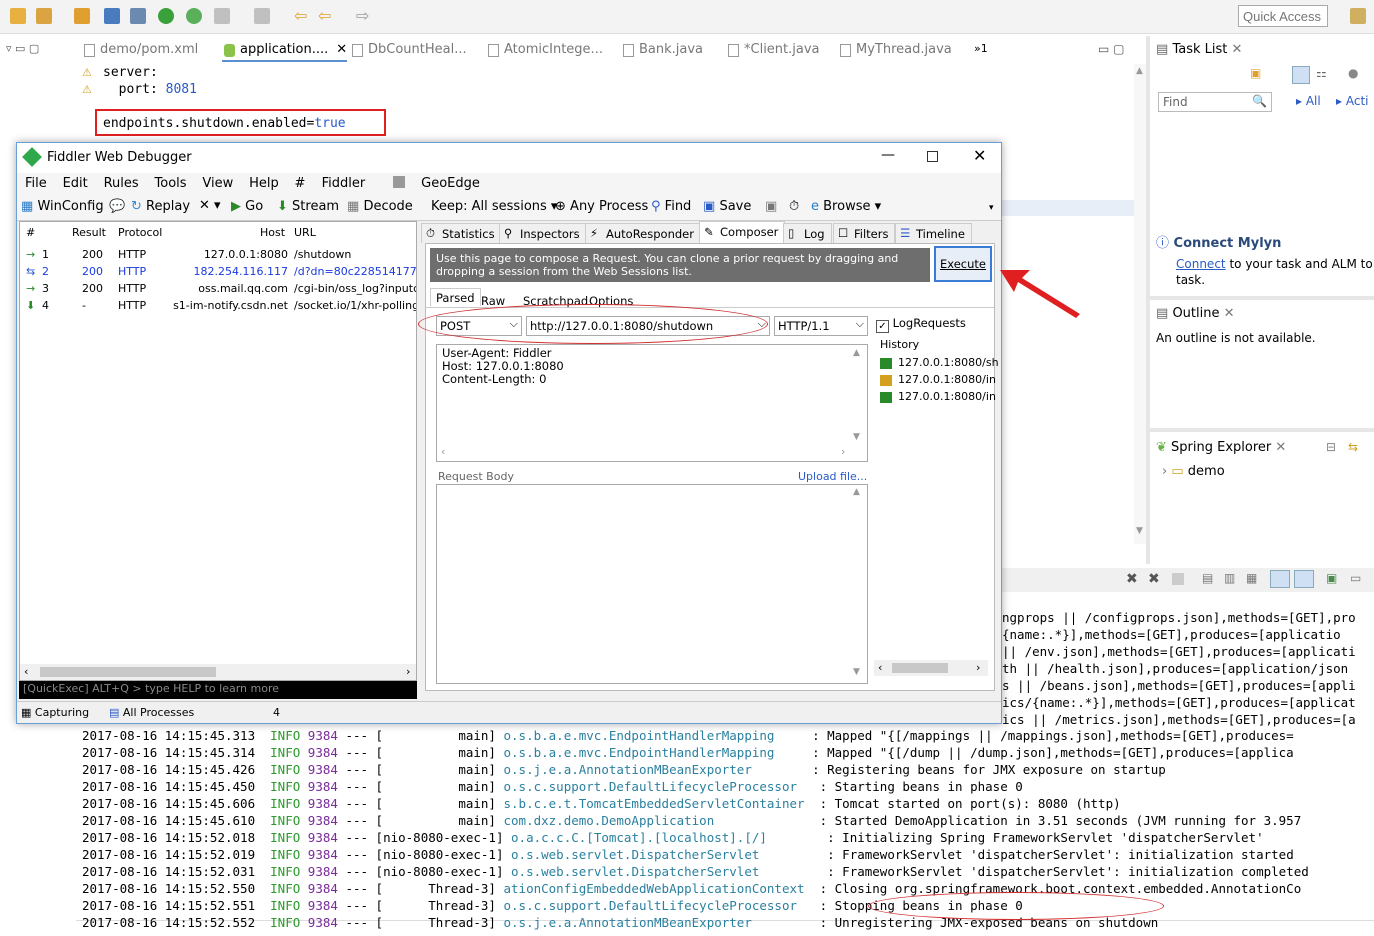 This screenshot has height=936, width=1374. What do you see at coordinates (362, 15) in the screenshot?
I see `forward-icon: ⇨` at bounding box center [362, 15].